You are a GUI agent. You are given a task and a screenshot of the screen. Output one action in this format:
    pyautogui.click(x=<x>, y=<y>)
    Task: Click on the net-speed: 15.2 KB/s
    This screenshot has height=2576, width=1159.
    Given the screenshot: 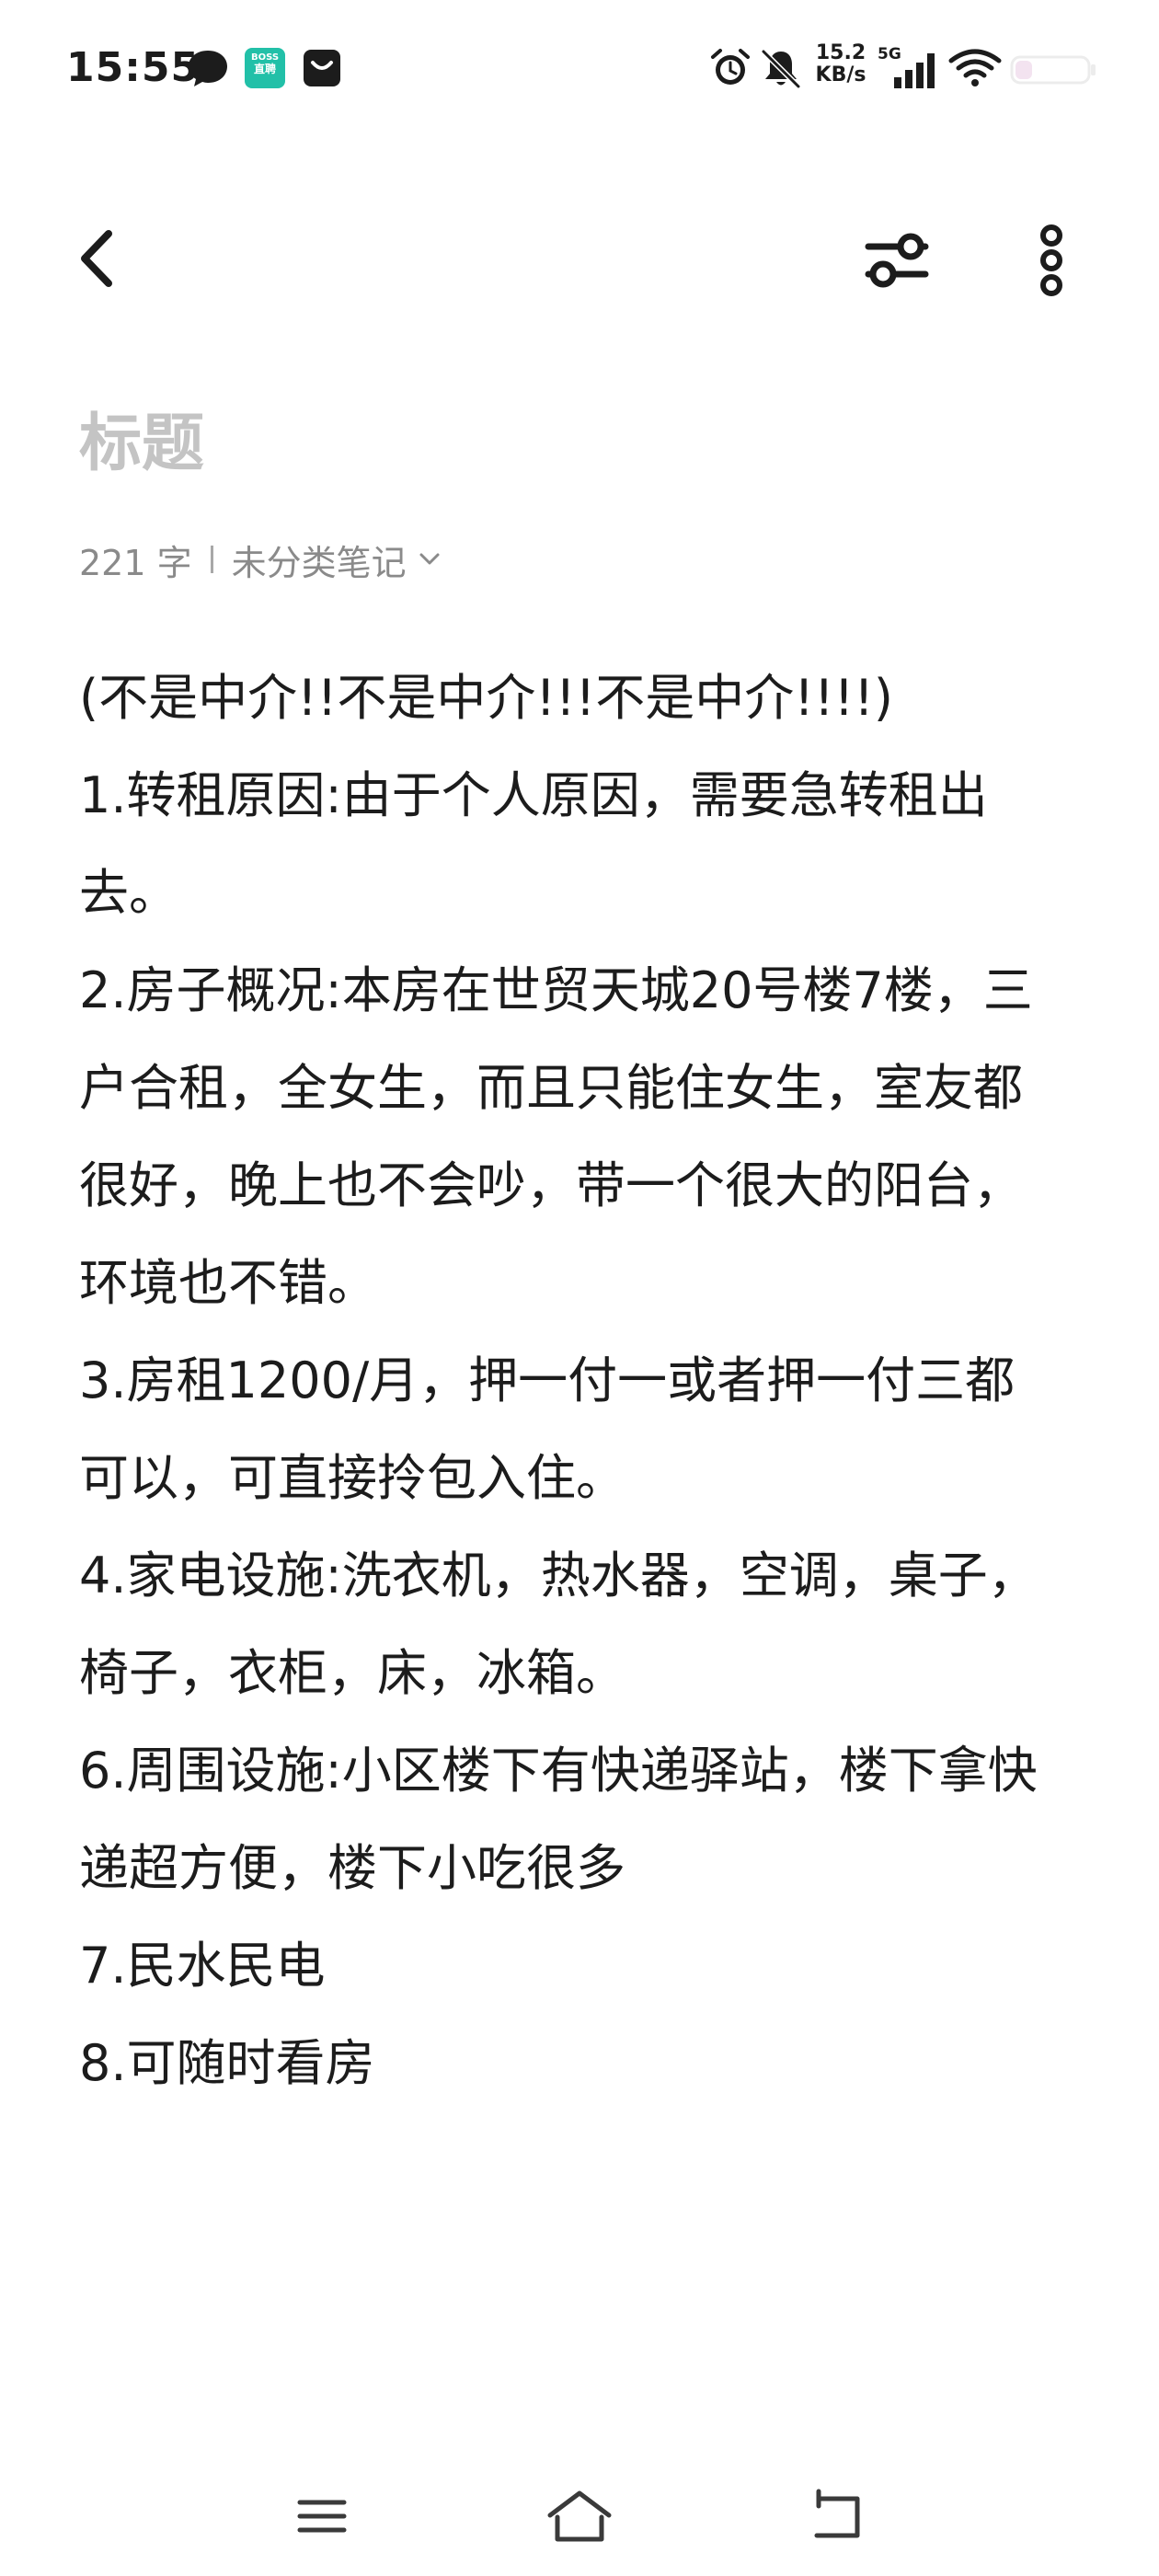 What is the action you would take?
    pyautogui.click(x=840, y=64)
    